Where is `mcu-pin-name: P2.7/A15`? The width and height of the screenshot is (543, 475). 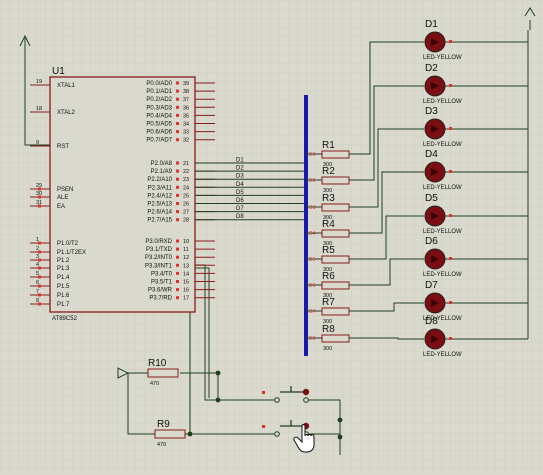 mcu-pin-name: P2.7/A15 is located at coordinates (159, 221).